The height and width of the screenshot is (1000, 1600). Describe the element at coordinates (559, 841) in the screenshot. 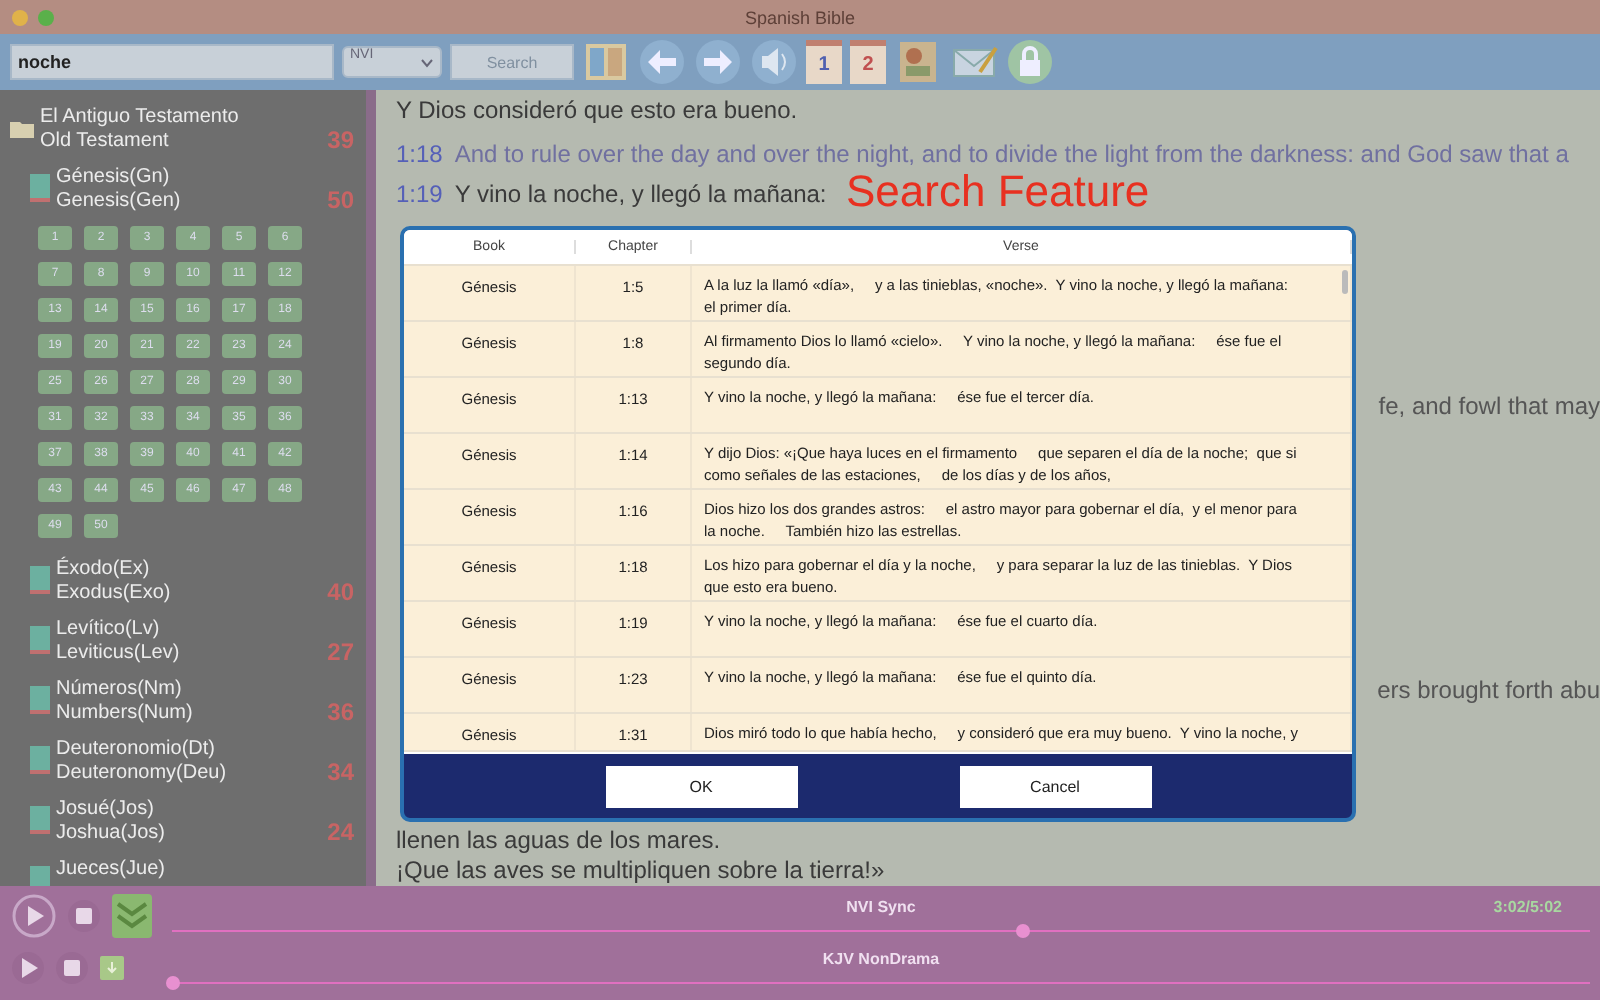

I see `verse-text: llenen las aguas de los mares.` at that location.